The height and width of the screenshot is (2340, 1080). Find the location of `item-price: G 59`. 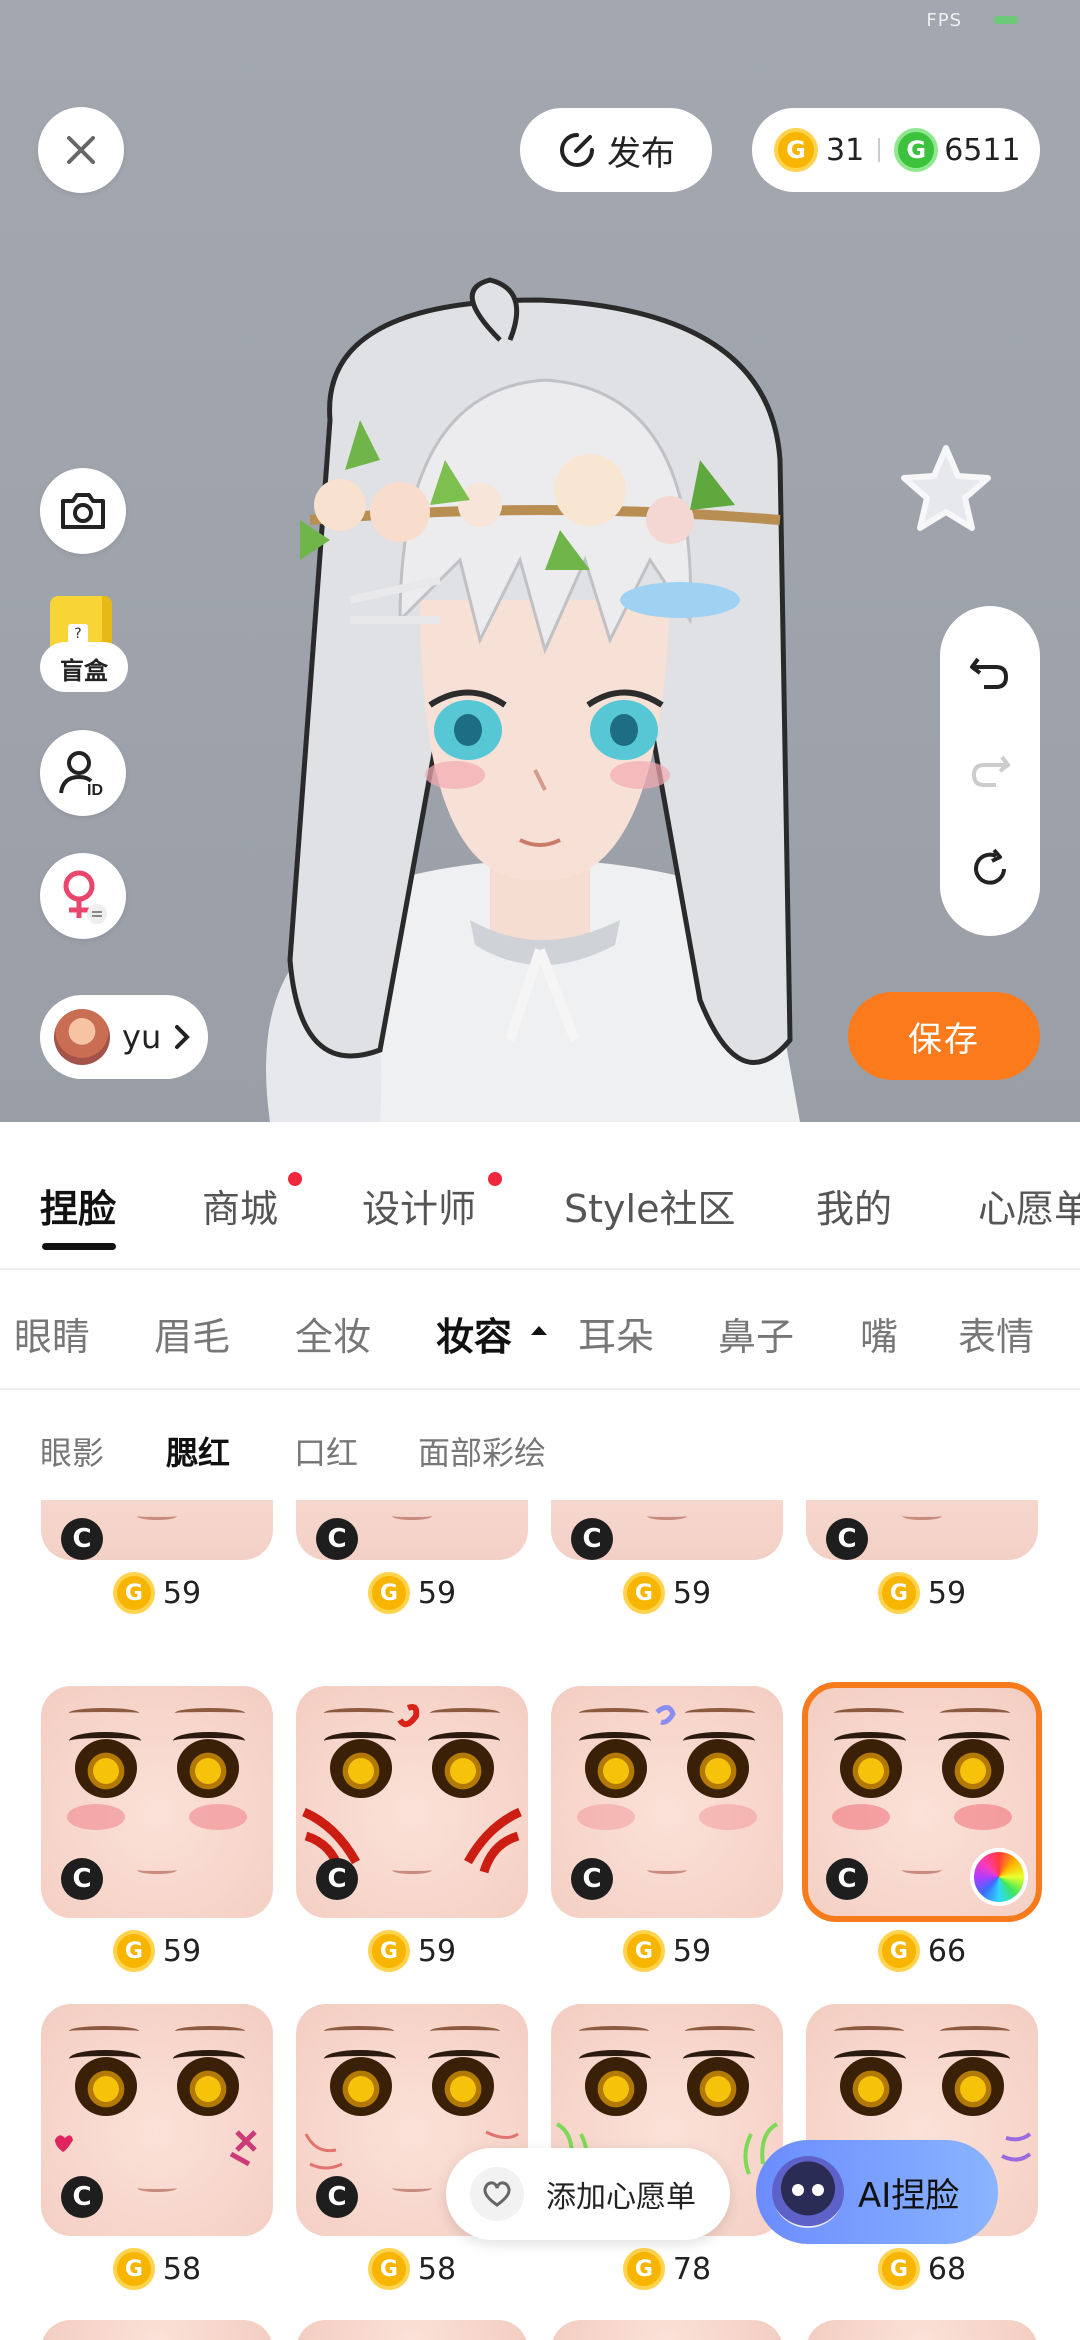

item-price: G 59 is located at coordinates (922, 1593).